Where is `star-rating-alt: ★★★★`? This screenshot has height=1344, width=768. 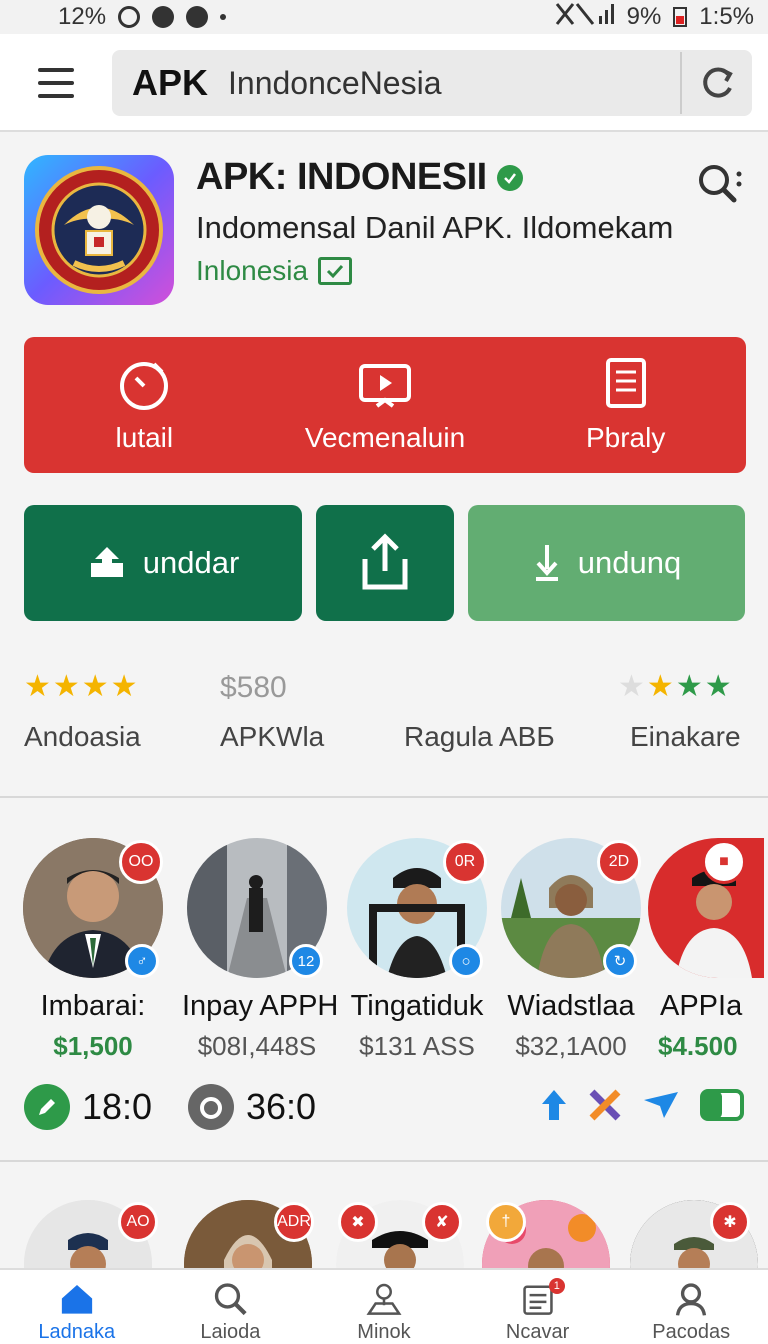 star-rating-alt: ★★★★ is located at coordinates (676, 686).